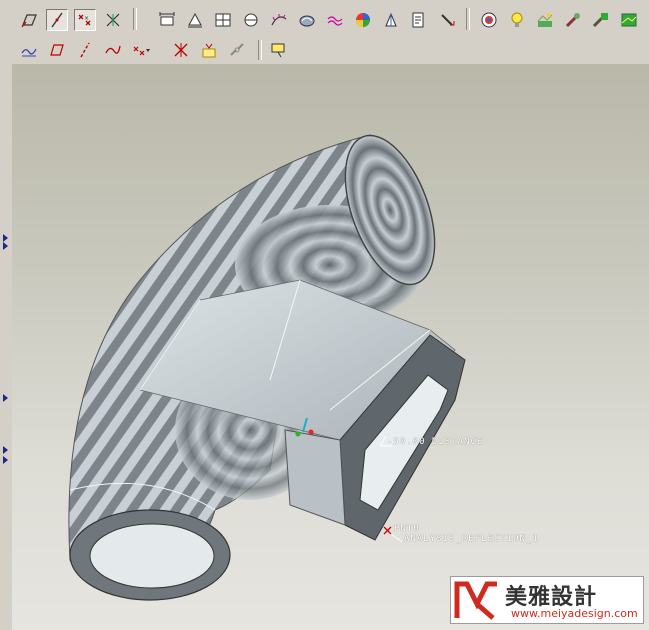  What do you see at coordinates (85, 50) in the screenshot?
I see `axis-icon` at bounding box center [85, 50].